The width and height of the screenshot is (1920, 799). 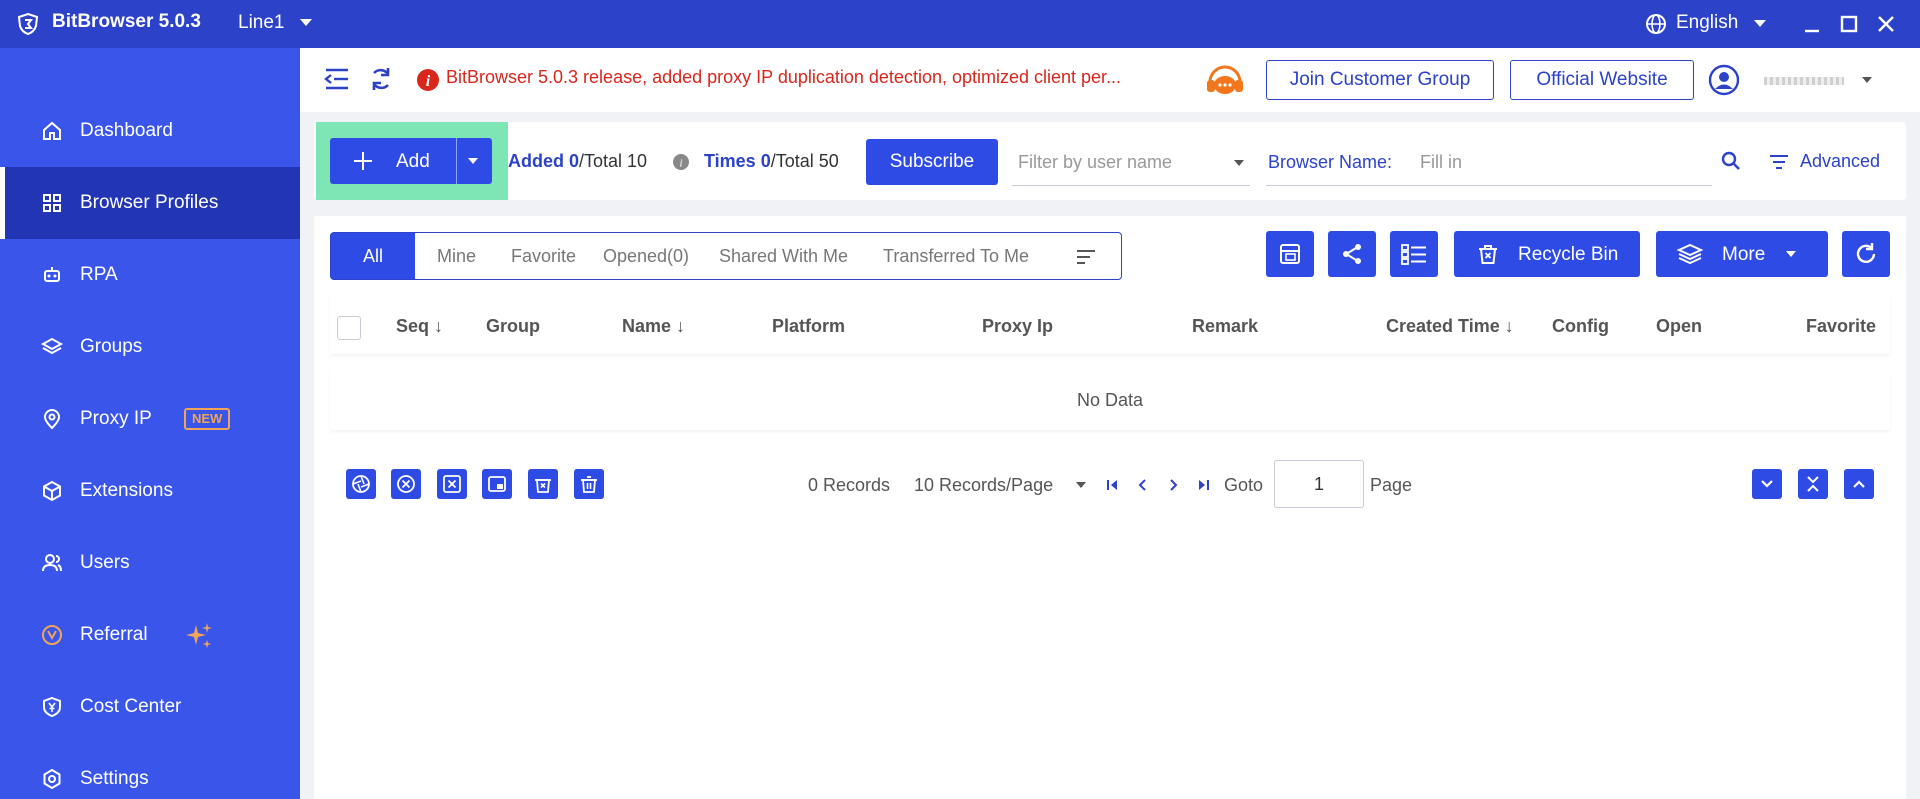 What do you see at coordinates (804, 161) in the screenshot?
I see `times-total: /Total 50` at bounding box center [804, 161].